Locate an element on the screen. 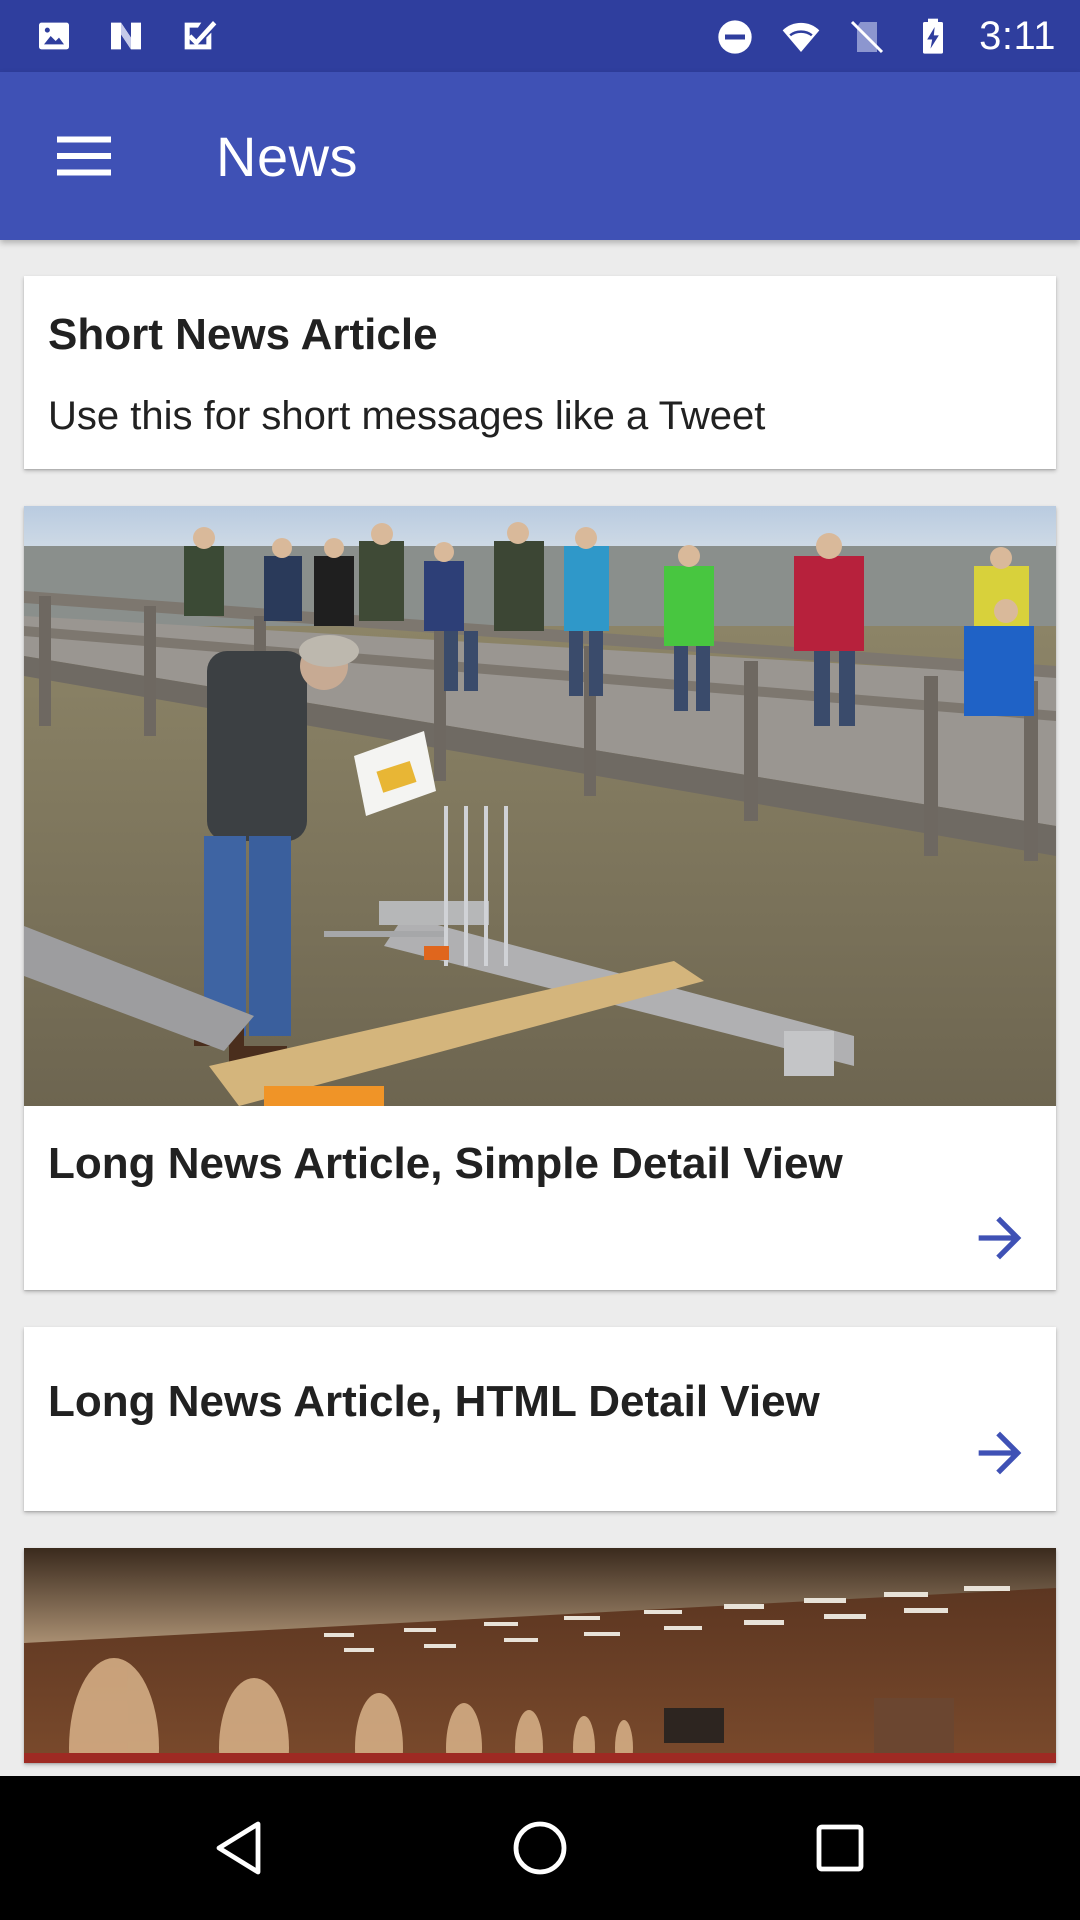 This screenshot has width=1080, height=1920. app-bar: News is located at coordinates (540, 156).